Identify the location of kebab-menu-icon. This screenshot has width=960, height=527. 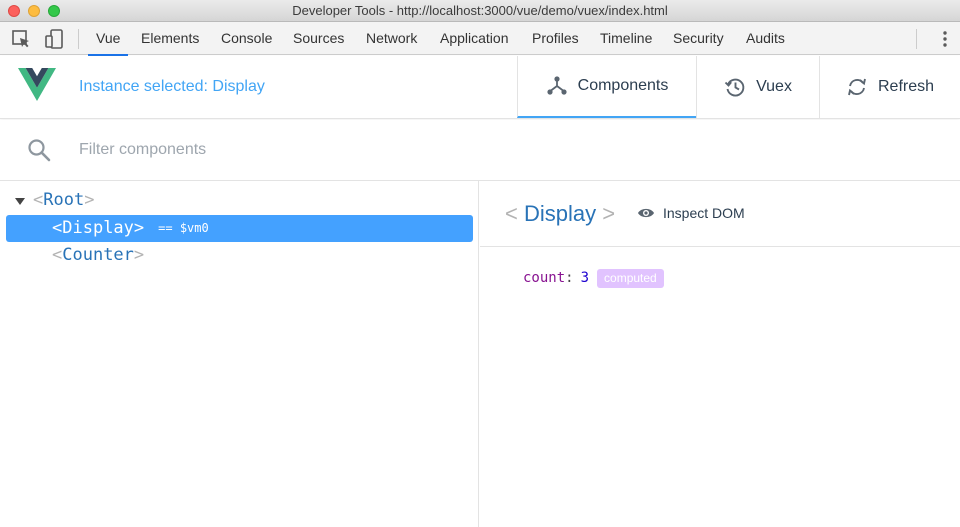
(945, 39).